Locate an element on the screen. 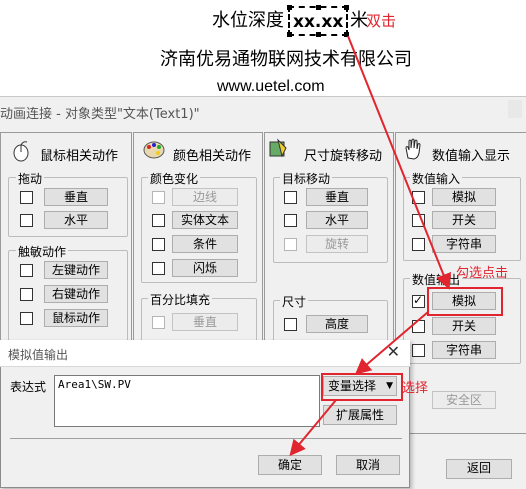  arrow-to-ok is located at coordinates (313, 428).